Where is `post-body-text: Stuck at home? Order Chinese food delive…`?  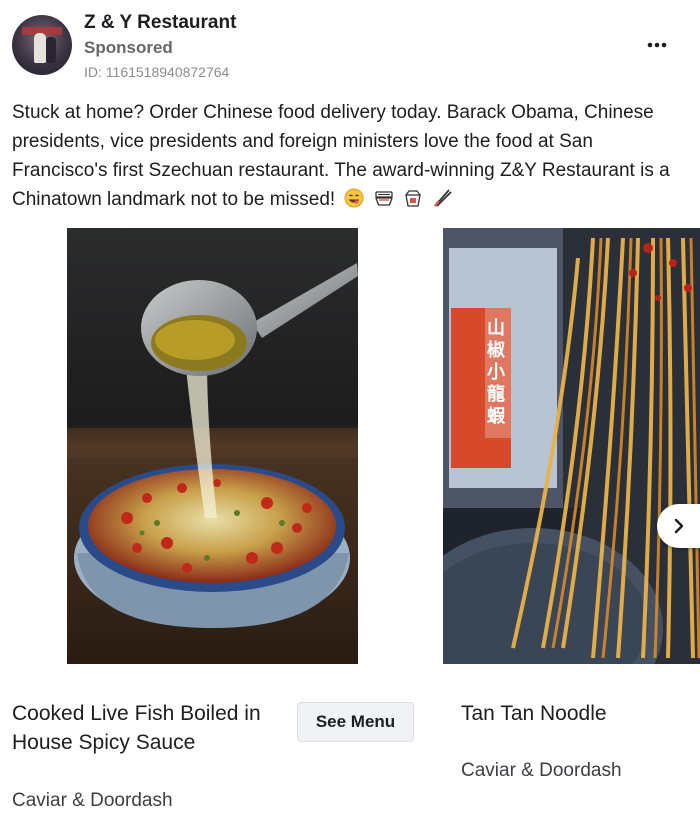 post-body-text: Stuck at home? Order Chinese food delive… is located at coordinates (341, 156).